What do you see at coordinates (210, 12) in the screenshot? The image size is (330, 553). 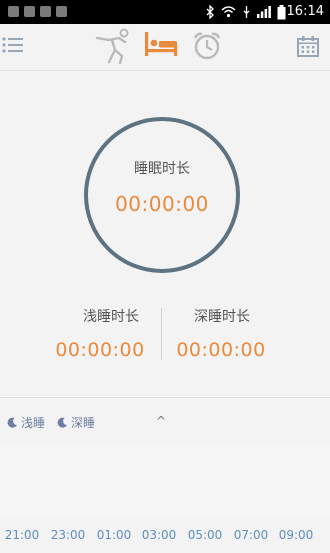 I see `bluetooth-icon` at bounding box center [210, 12].